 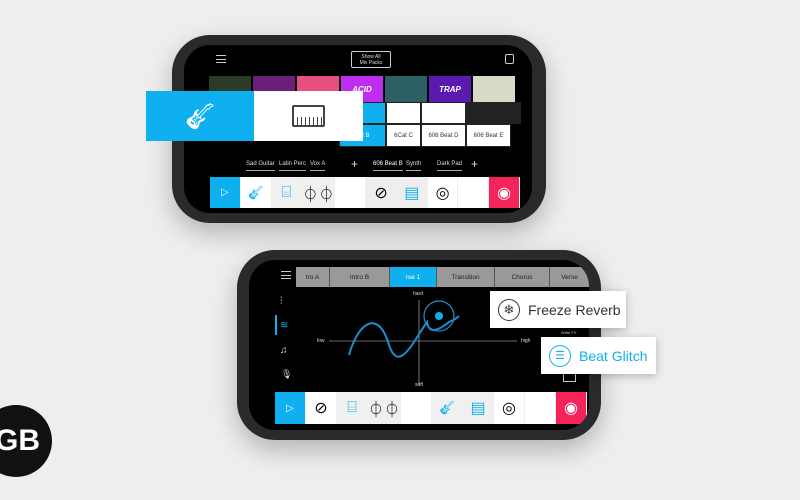 I want to click on mixer-icon: ⫶, so click(x=281, y=301).